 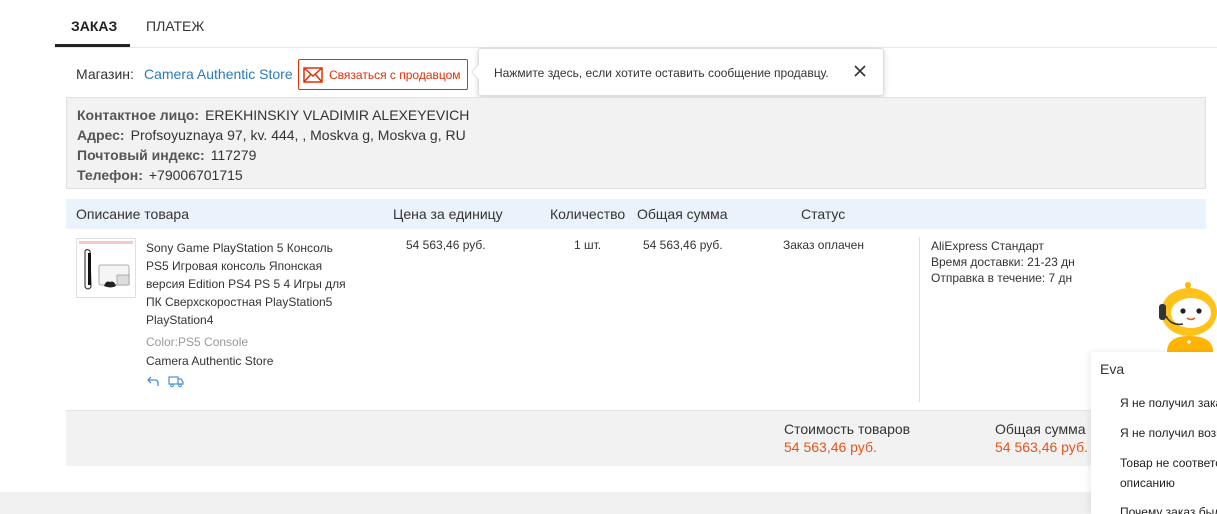 I want to click on assistant-question: Я не получил возврат, so click(x=1168, y=433).